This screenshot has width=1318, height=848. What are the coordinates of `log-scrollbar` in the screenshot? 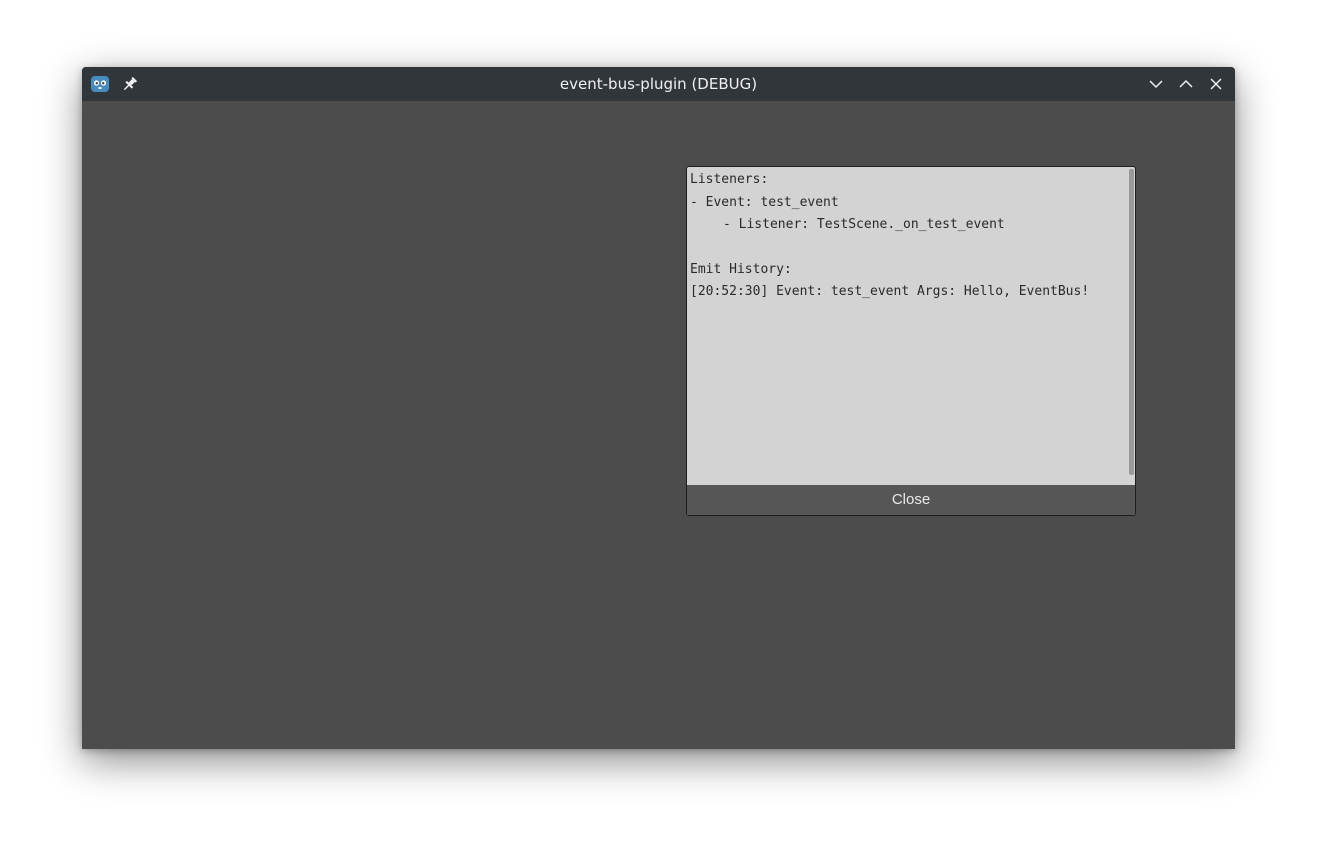 It's located at (1131, 322).